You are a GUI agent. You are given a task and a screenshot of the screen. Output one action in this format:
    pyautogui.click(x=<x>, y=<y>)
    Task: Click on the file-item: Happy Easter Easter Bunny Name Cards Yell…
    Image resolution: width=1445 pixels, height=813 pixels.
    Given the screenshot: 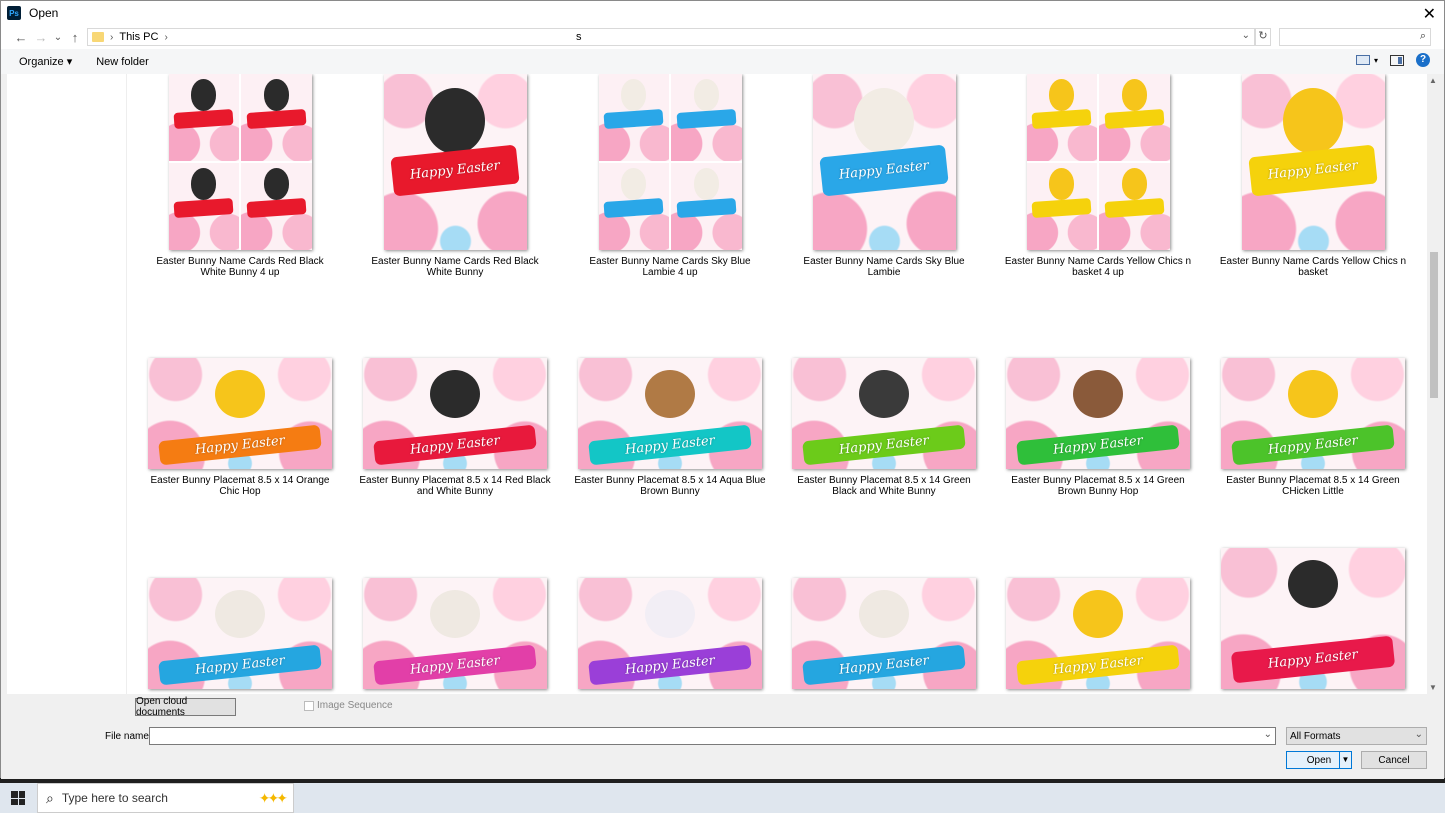 What is the action you would take?
    pyautogui.click(x=1313, y=176)
    